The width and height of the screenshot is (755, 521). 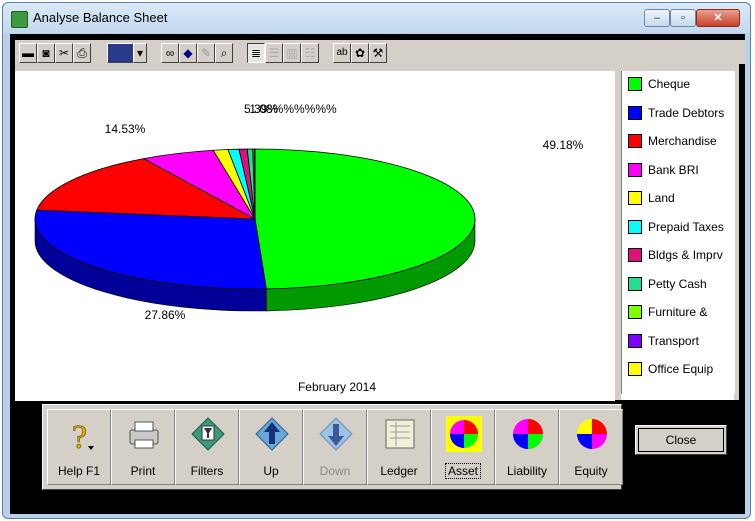 What do you see at coordinates (376, 18) in the screenshot?
I see `title-bar: Analyse Balance Sheet – ▫ ✕` at bounding box center [376, 18].